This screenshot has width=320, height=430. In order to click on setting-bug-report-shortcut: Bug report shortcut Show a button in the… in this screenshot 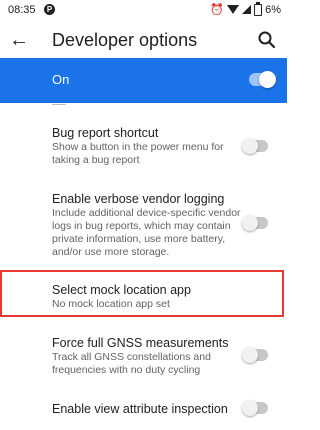, I will do `click(143, 147)`.